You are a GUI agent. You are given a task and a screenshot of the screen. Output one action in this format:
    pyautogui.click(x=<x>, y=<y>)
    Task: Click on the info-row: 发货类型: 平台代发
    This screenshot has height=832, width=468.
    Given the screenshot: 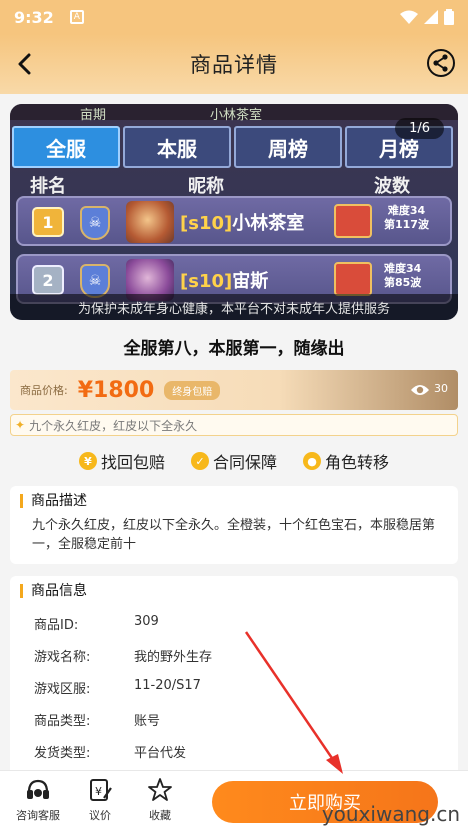 What is the action you would take?
    pyautogui.click(x=110, y=751)
    